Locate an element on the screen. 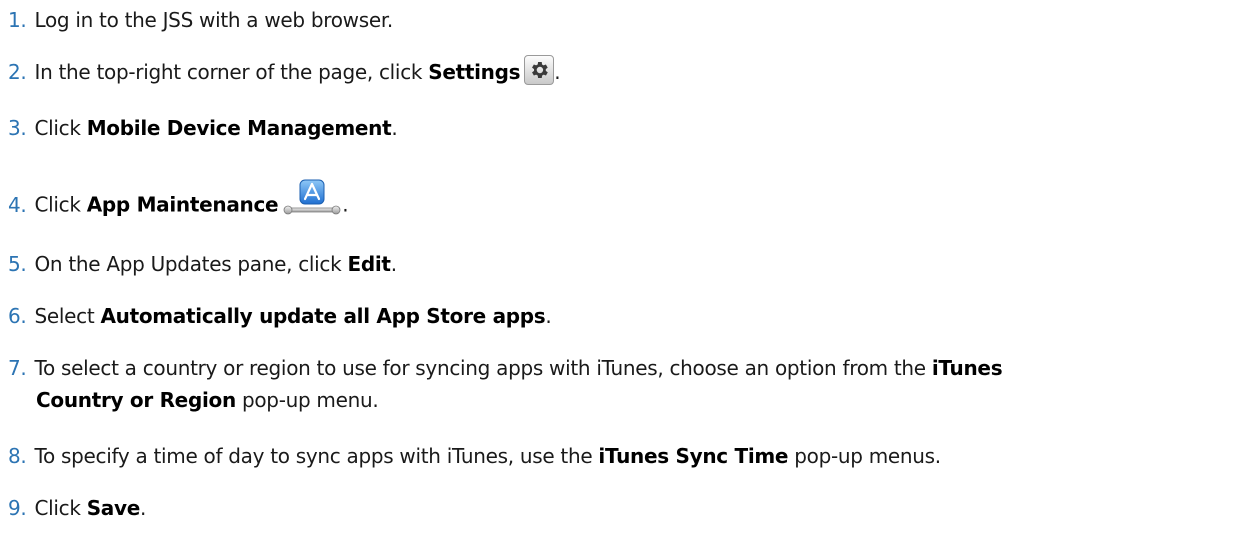 This screenshot has width=1252, height=539. ui-term-settings: Settings is located at coordinates (474, 72).